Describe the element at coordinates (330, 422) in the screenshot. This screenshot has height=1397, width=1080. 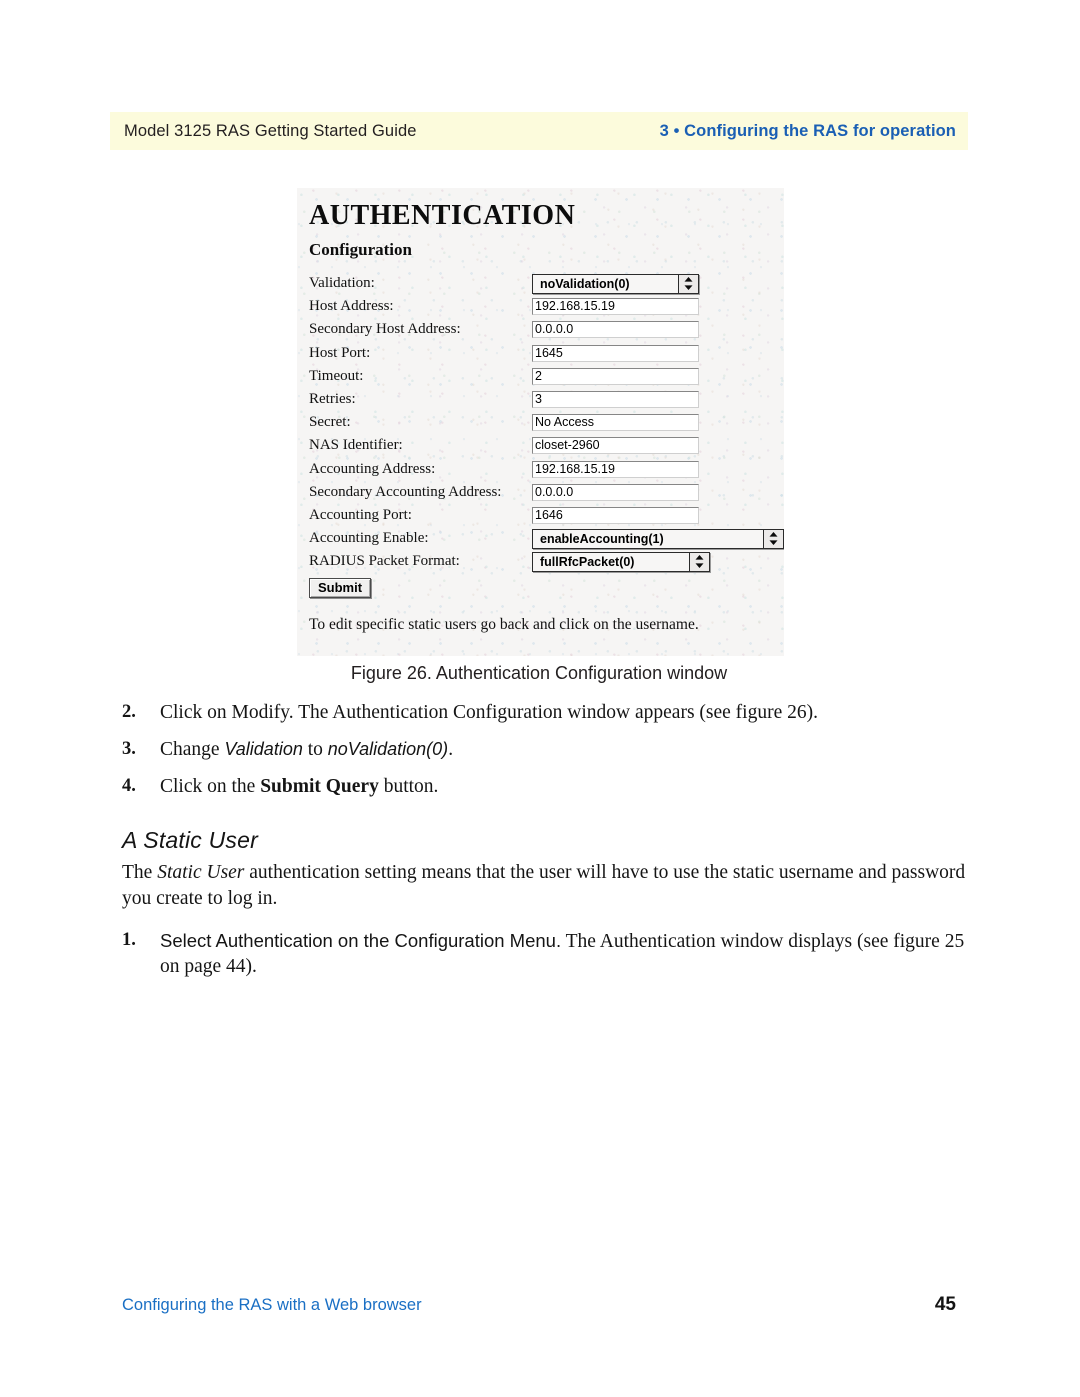
I see `field-label: Secret:` at that location.